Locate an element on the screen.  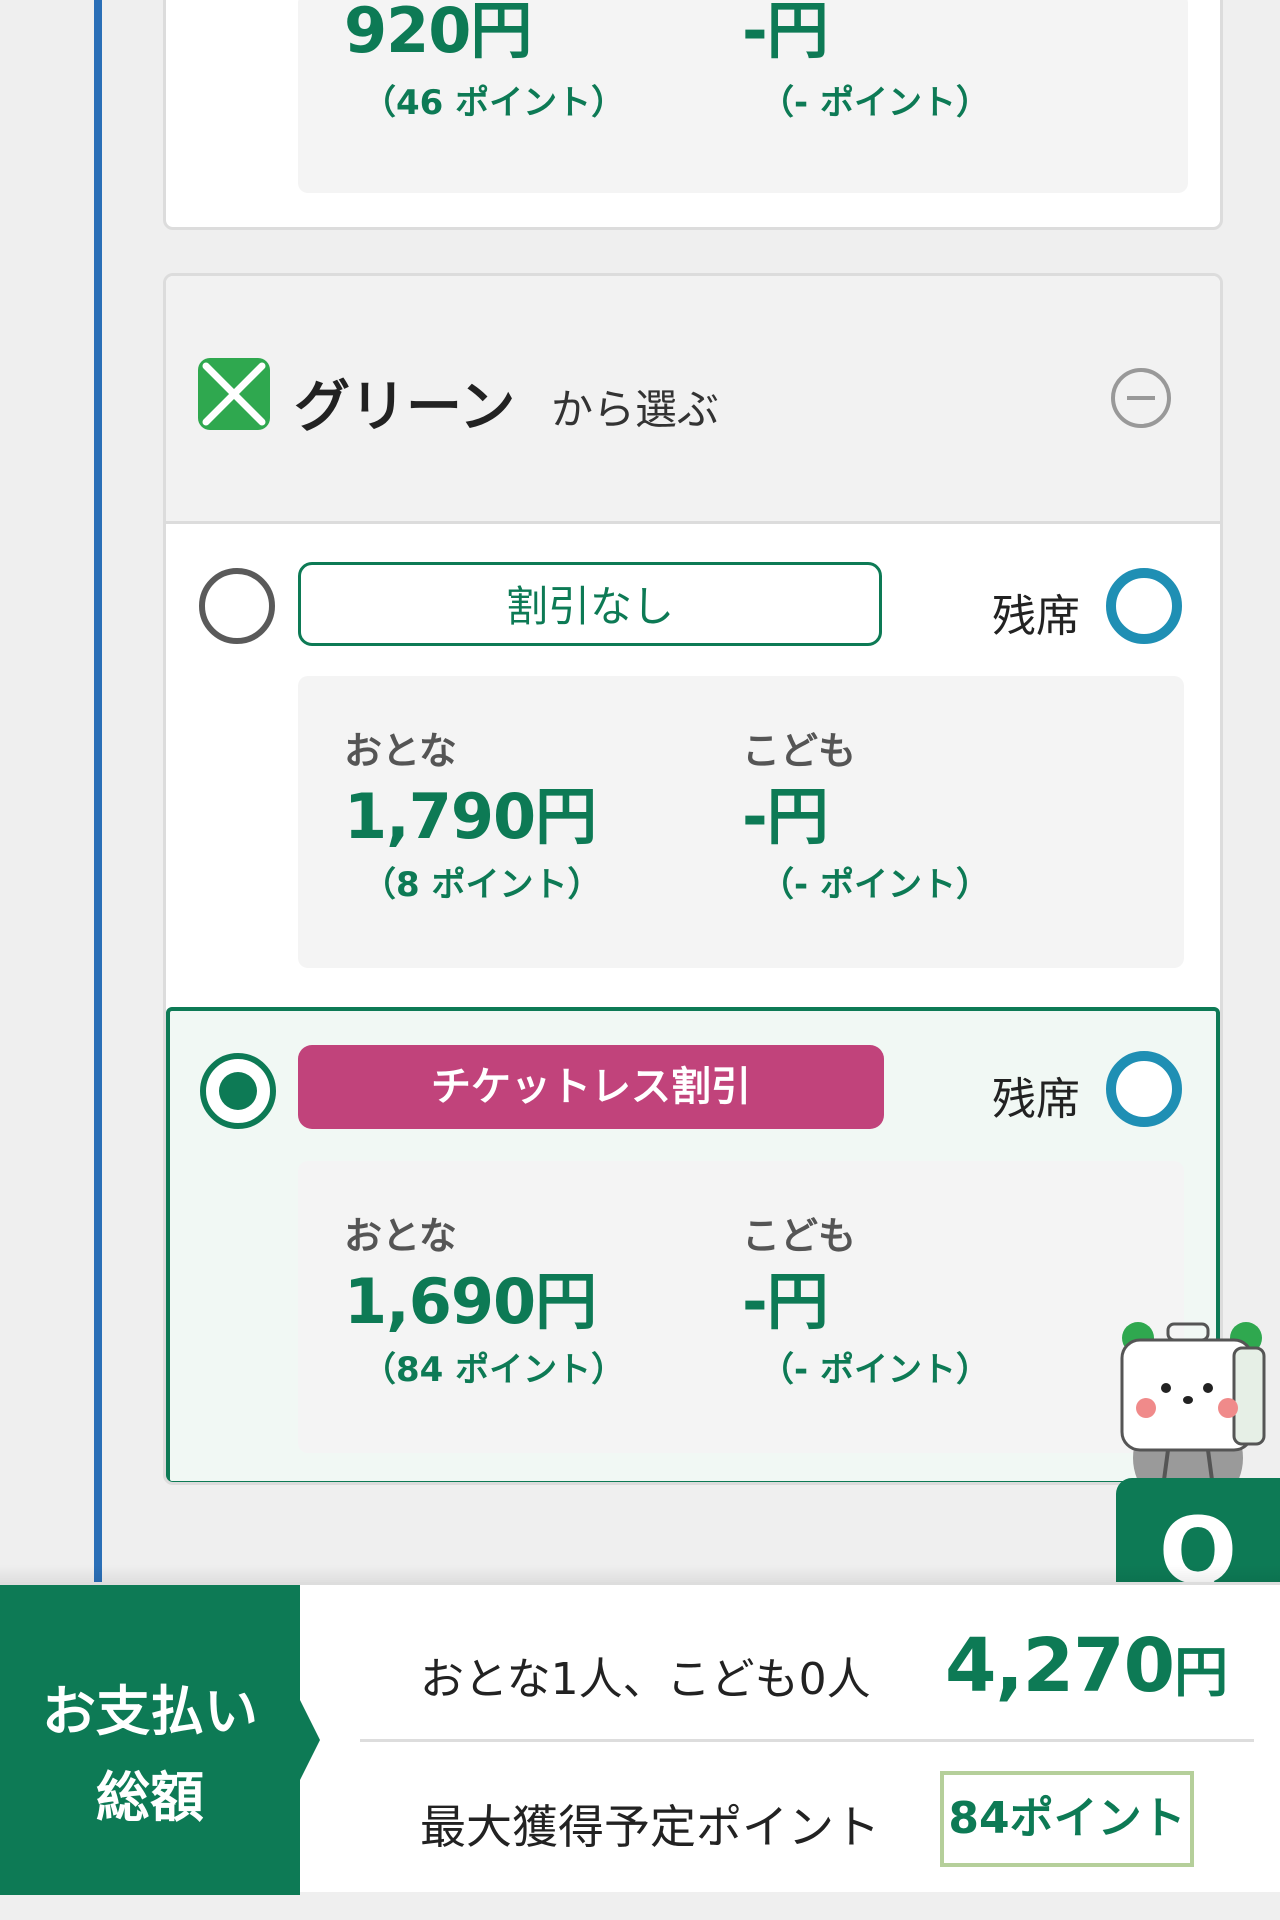
total-amount: 4,270円 is located at coordinates (1086, 1666).